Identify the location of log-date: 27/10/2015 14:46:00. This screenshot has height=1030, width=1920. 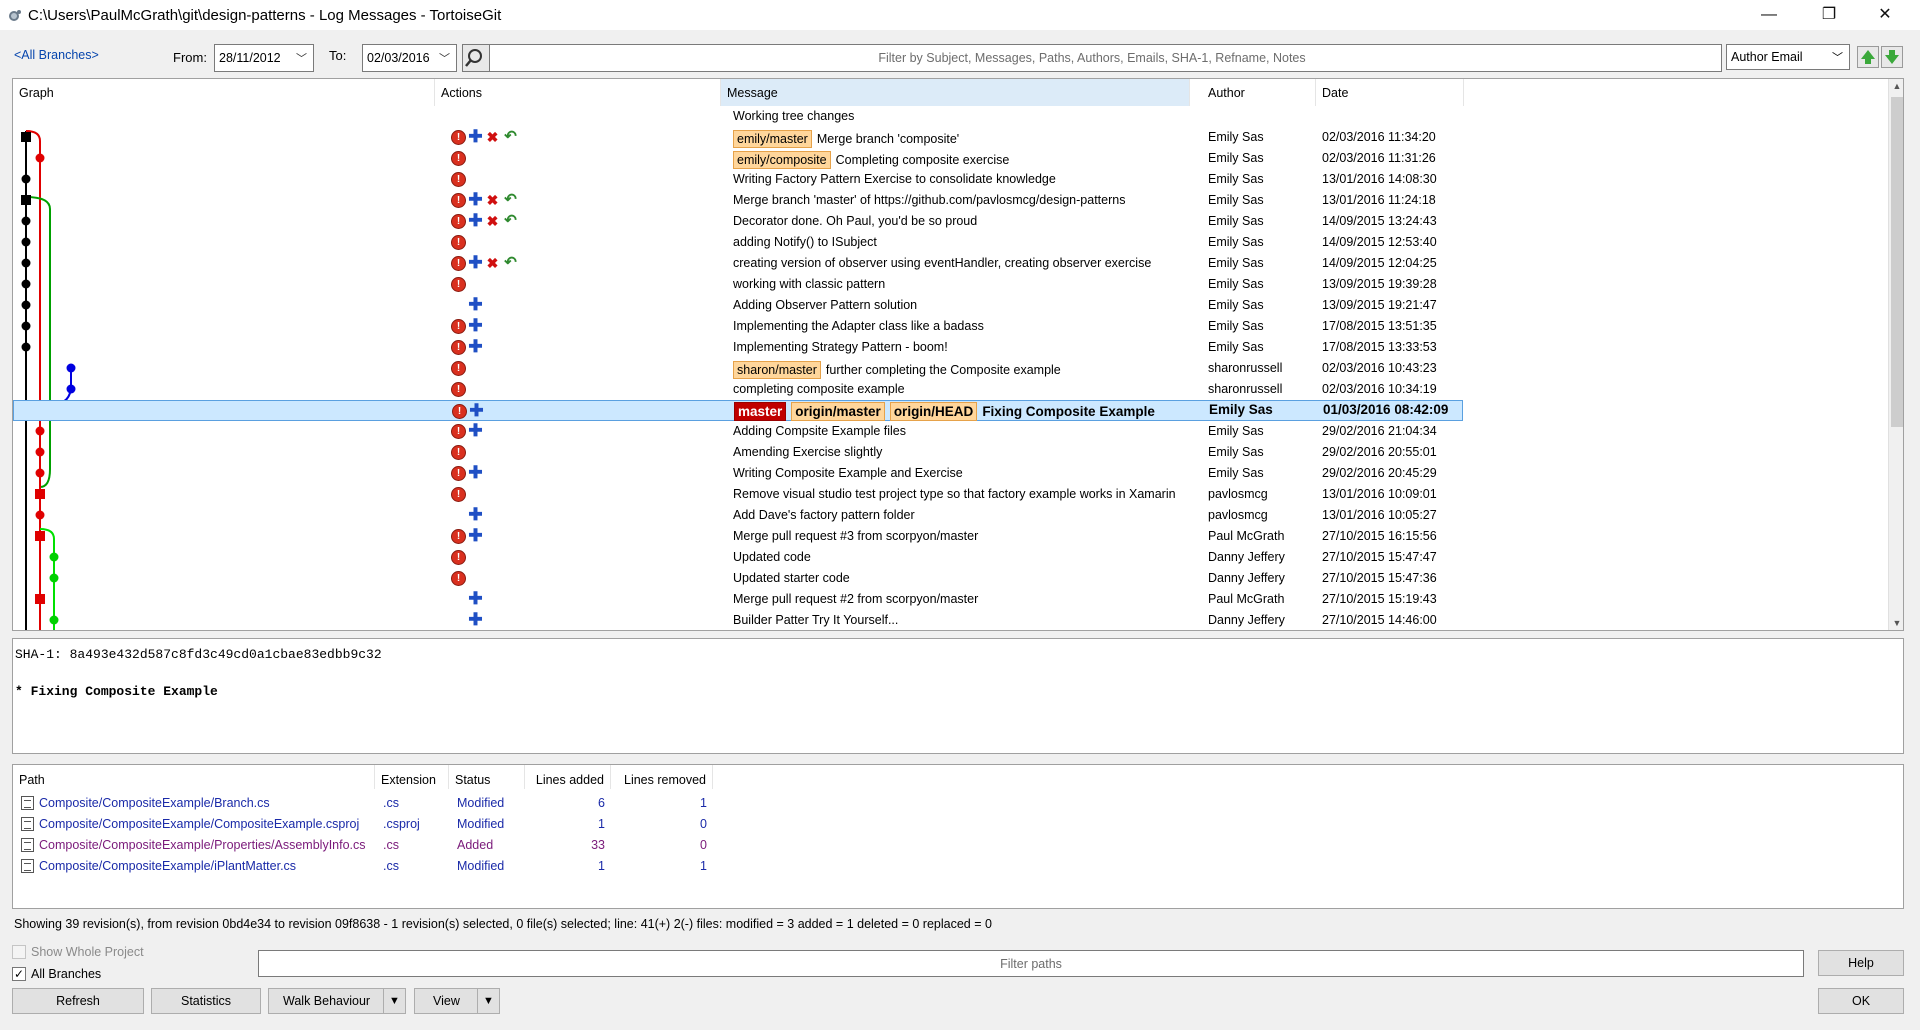
(1379, 620).